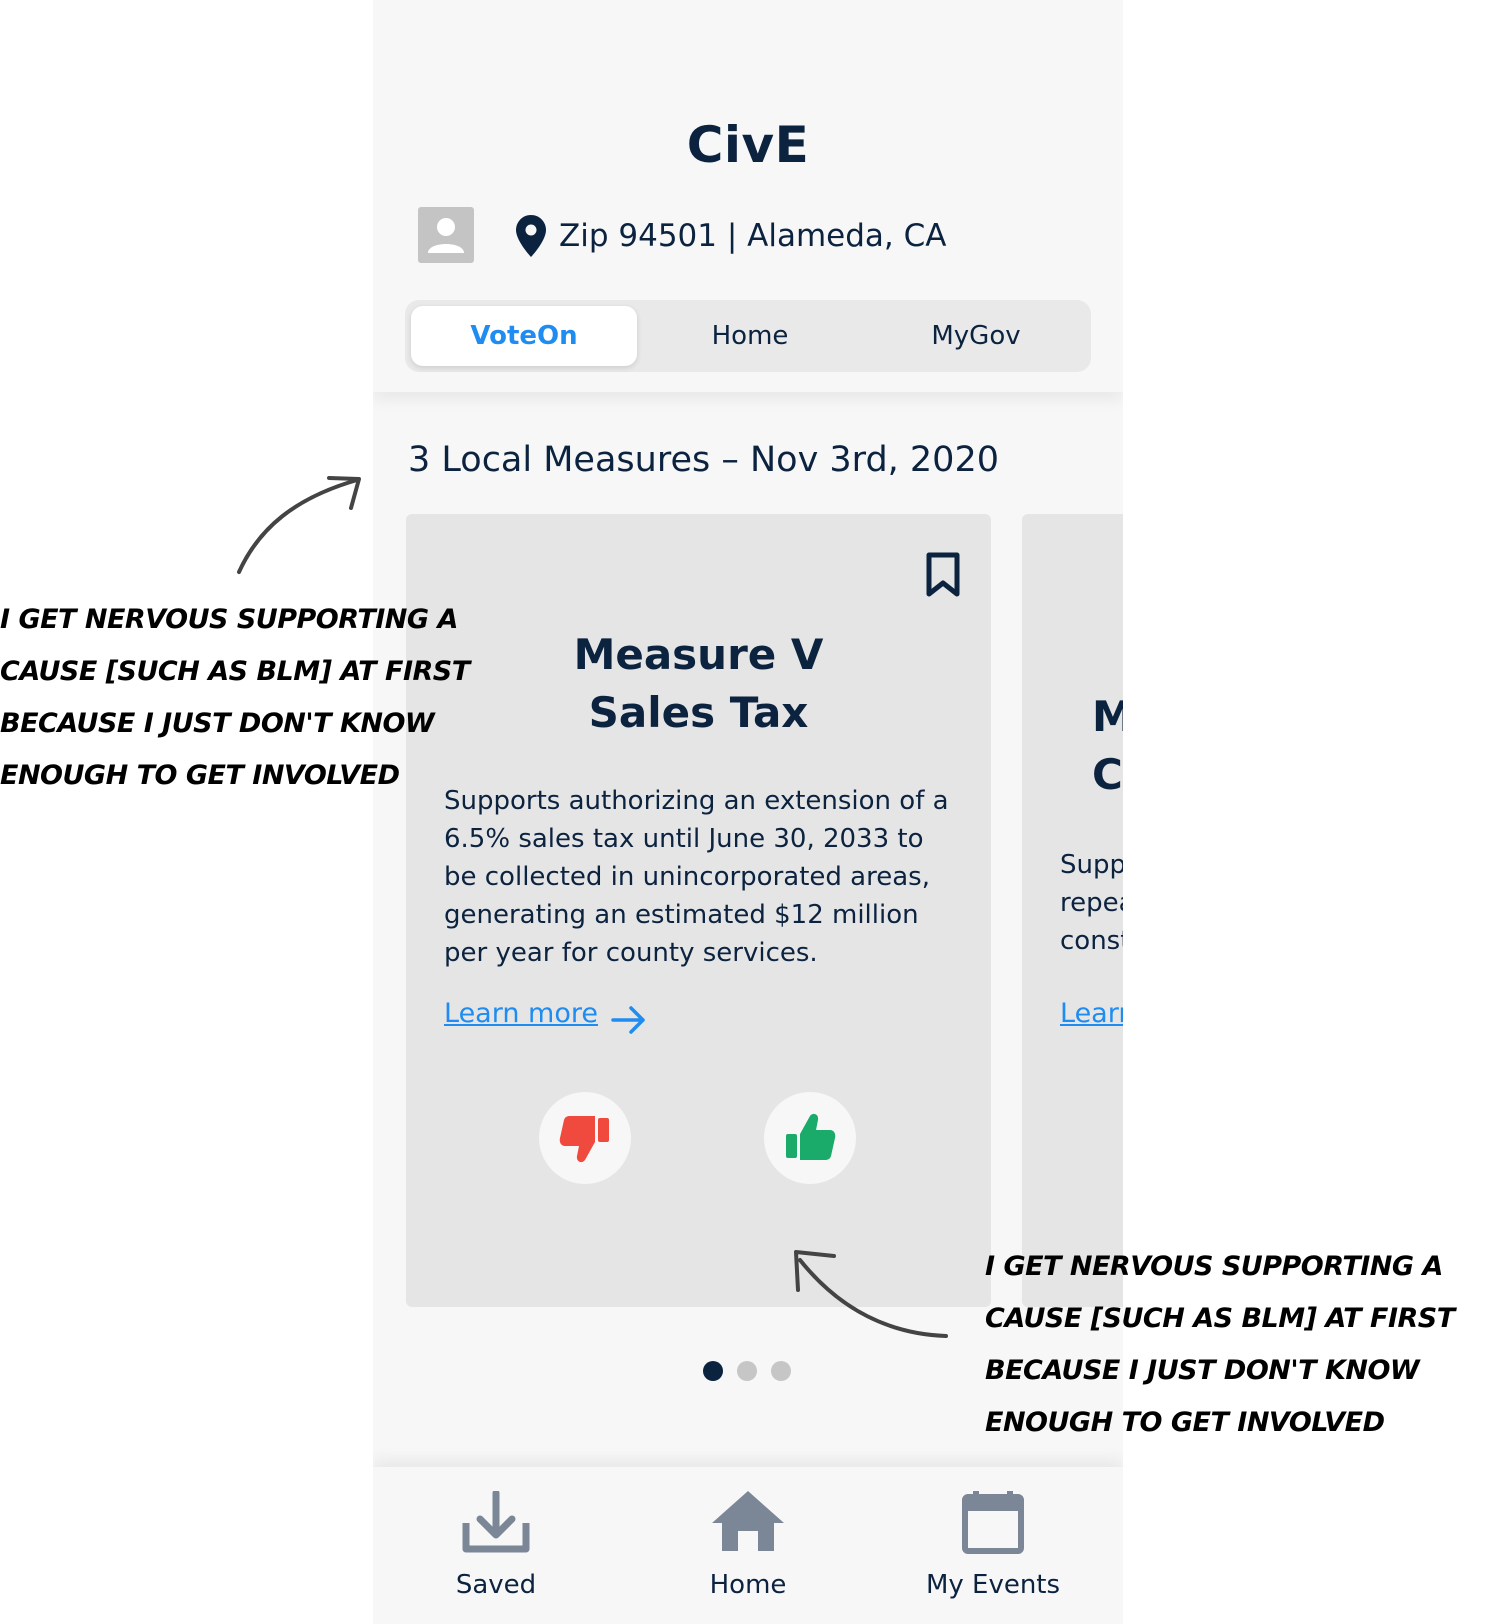  I want to click on app-title: CivE, so click(748, 145).